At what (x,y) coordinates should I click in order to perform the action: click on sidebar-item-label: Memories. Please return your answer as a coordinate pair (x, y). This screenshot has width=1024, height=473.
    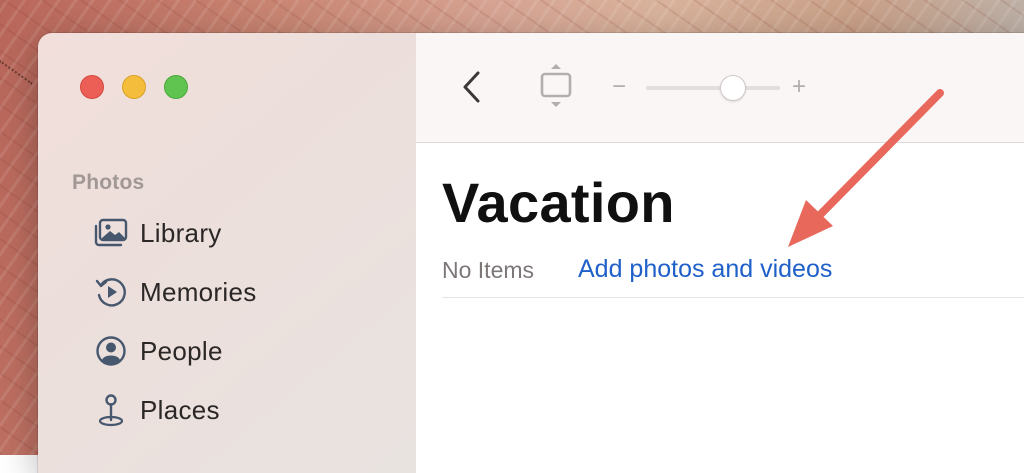
    Looking at the image, I should click on (198, 291).